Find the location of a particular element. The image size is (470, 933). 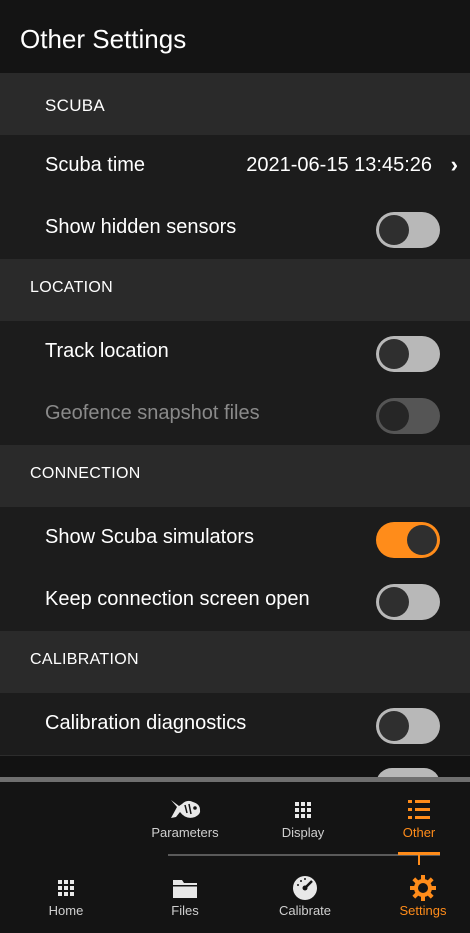

section-label: CALIBRATION is located at coordinates (84, 659).